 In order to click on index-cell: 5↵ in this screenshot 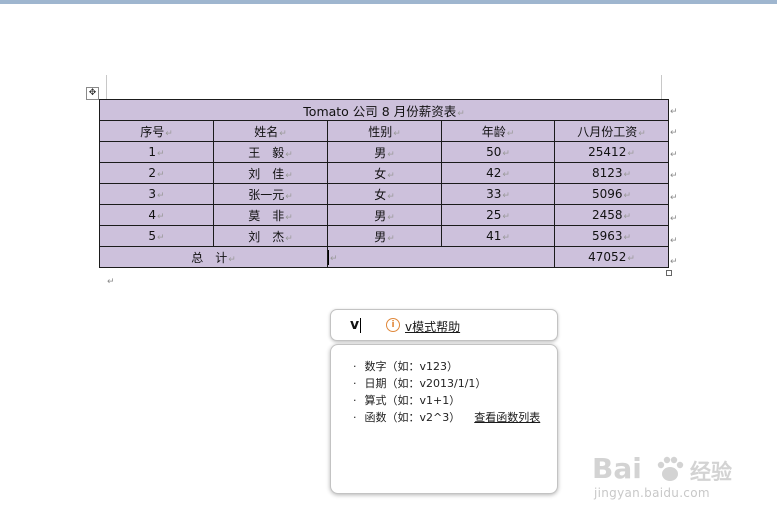, I will do `click(156, 236)`.